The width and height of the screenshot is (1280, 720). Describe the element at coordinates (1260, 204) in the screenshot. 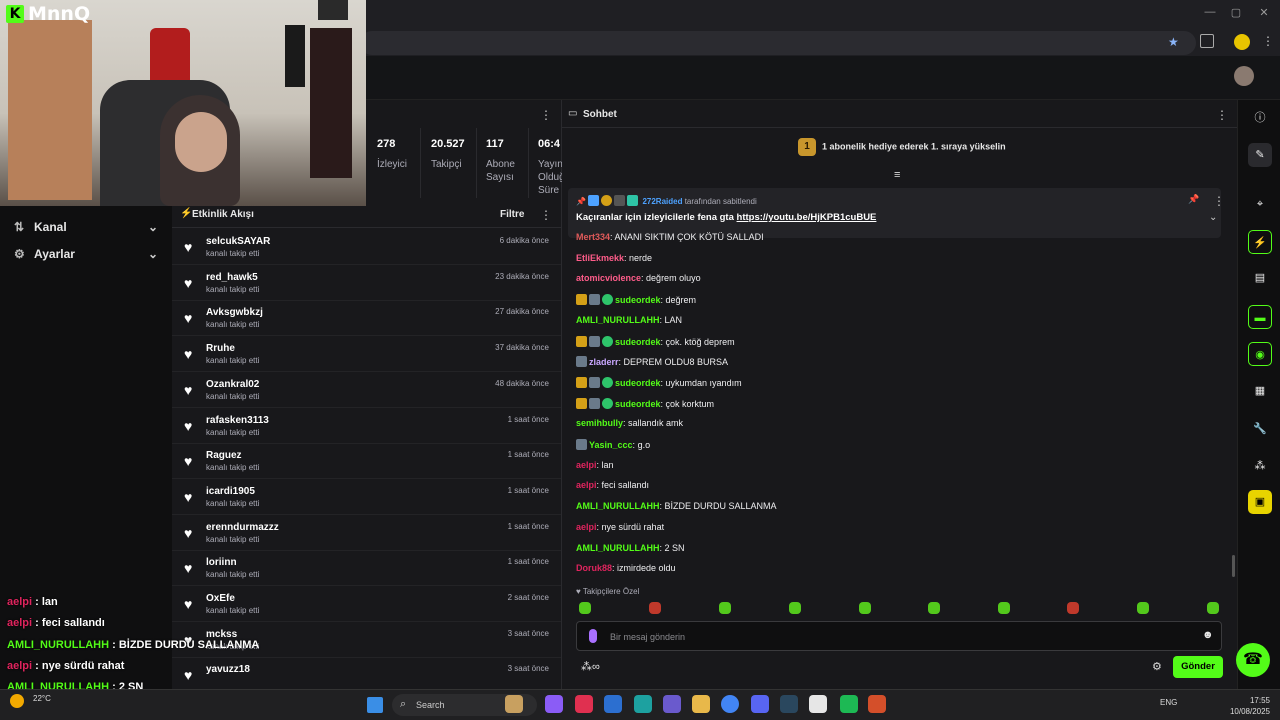

I see `focus-icon: ⌖` at that location.